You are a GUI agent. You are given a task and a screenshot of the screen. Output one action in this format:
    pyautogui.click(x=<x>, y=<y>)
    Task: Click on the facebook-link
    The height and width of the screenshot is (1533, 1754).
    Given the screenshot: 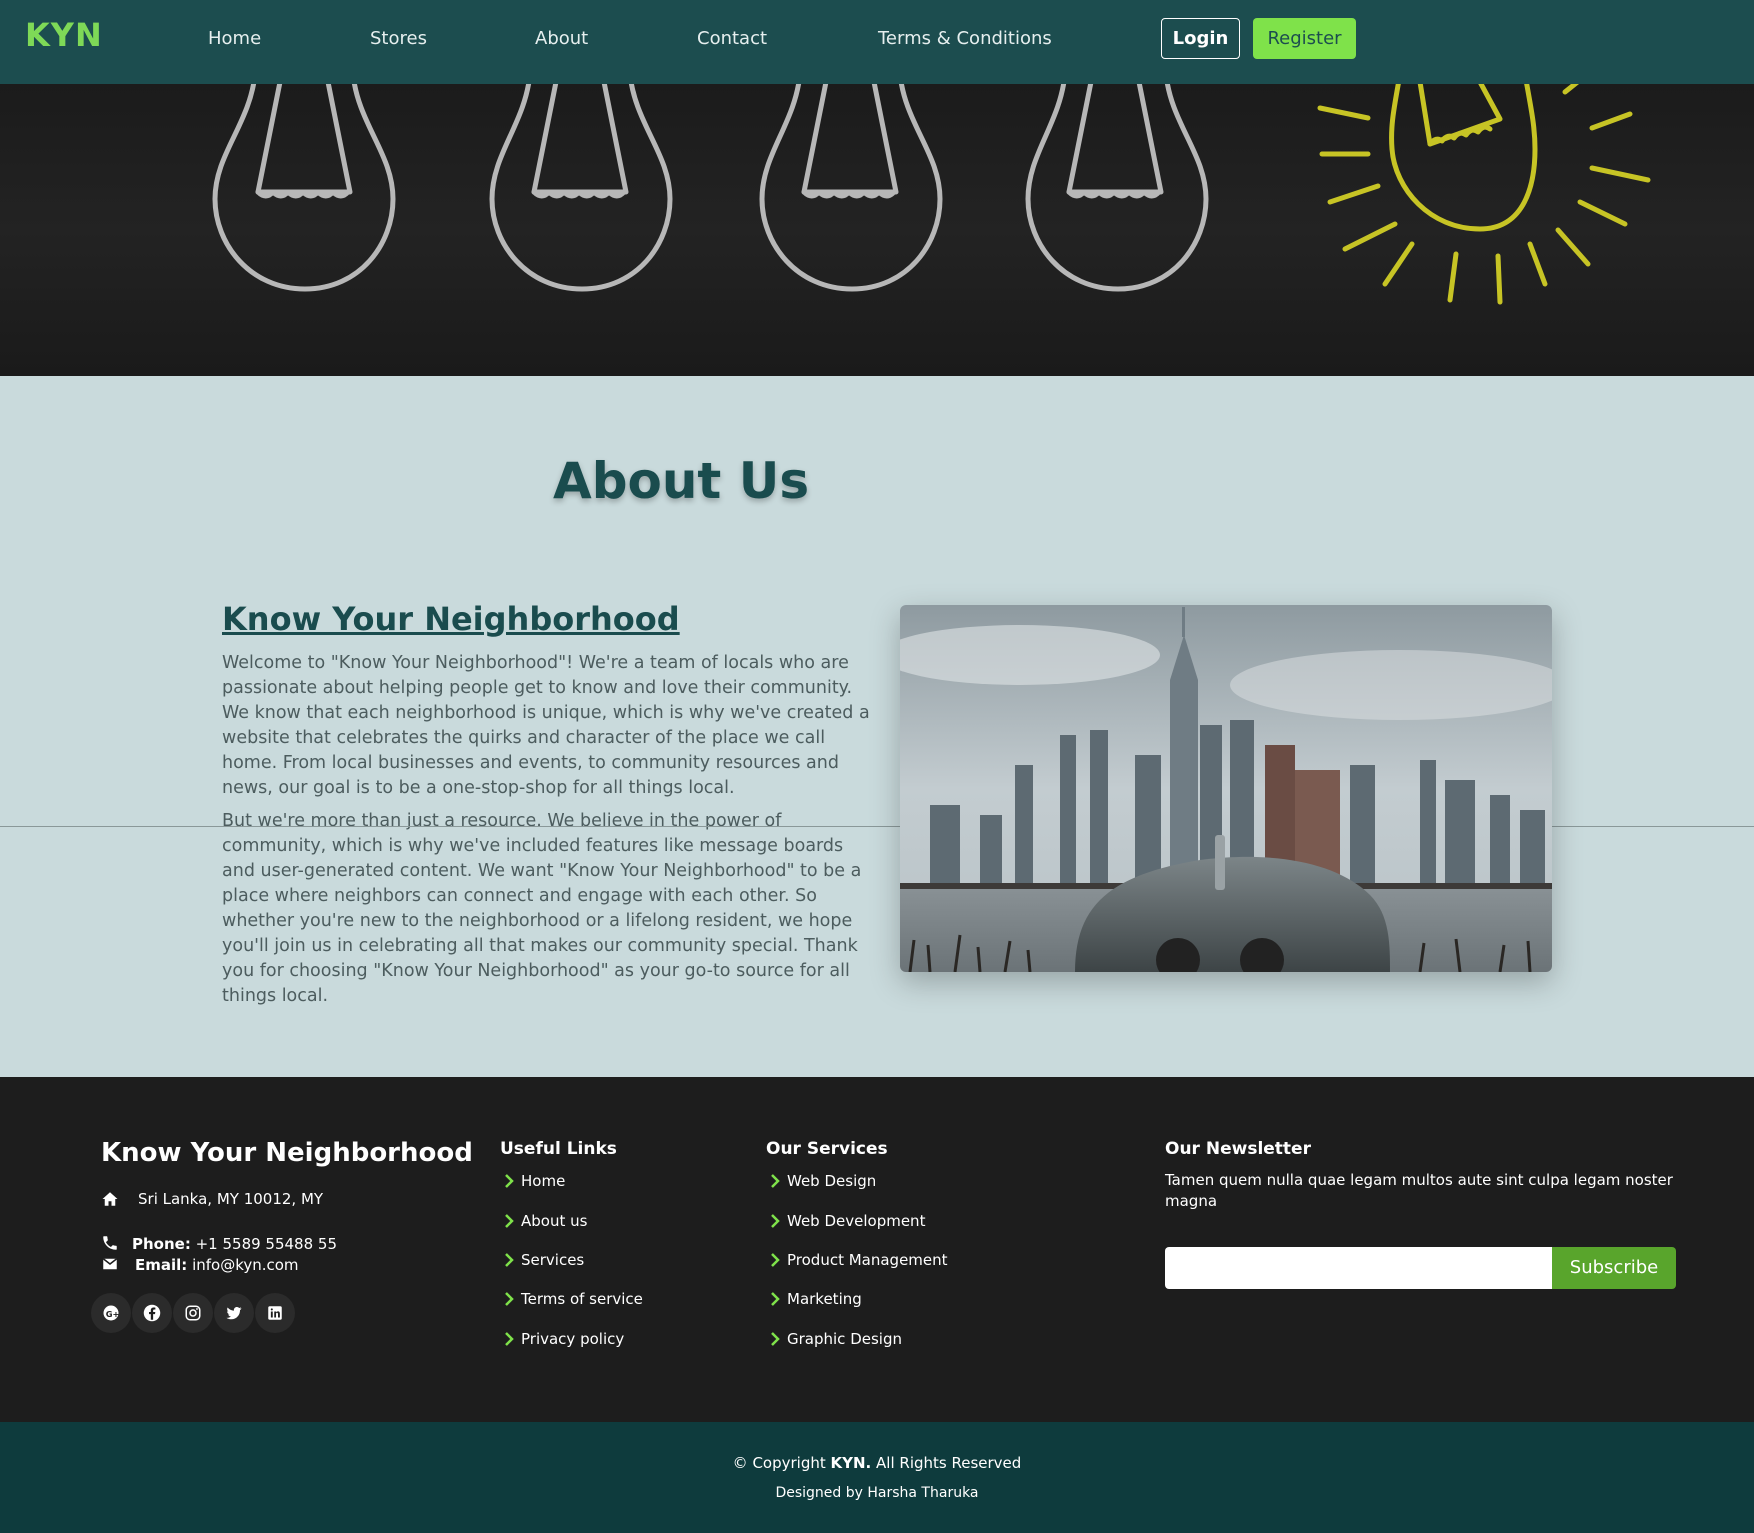 What is the action you would take?
    pyautogui.click(x=152, y=1313)
    